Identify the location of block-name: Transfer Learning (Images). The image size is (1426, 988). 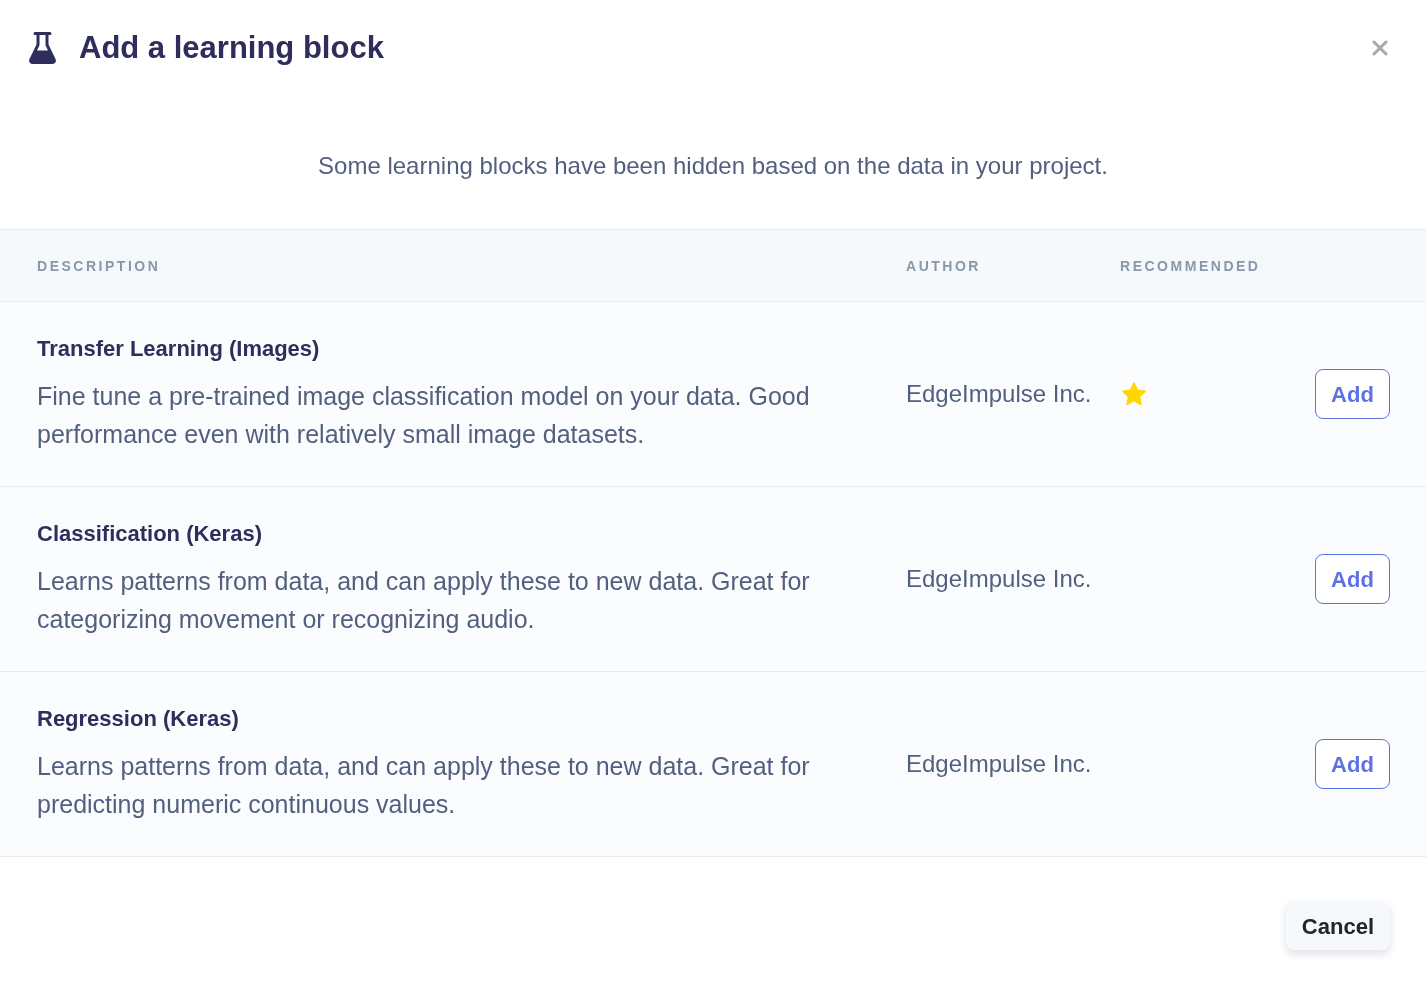
(179, 349).